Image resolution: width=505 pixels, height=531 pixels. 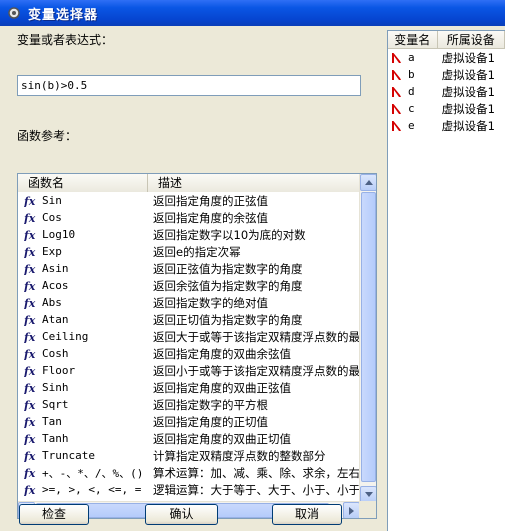 What do you see at coordinates (446, 91) in the screenshot?
I see `variable-row: d 虚拟设备1` at bounding box center [446, 91].